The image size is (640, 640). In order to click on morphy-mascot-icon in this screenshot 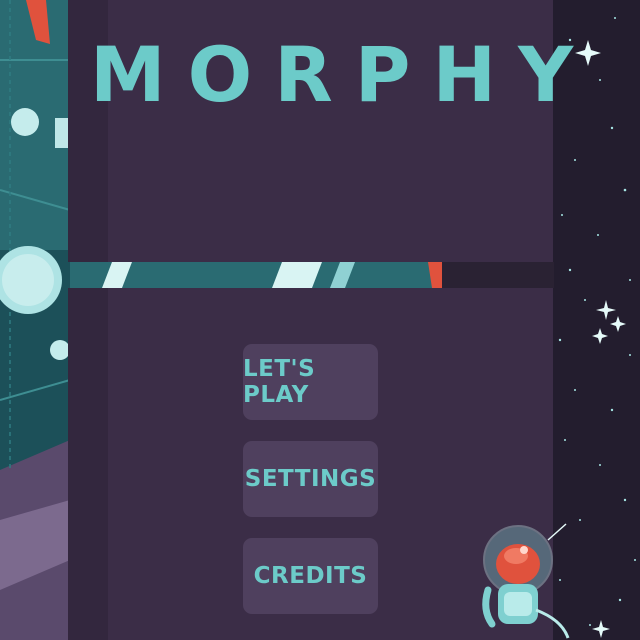, I will do `click(526, 581)`.